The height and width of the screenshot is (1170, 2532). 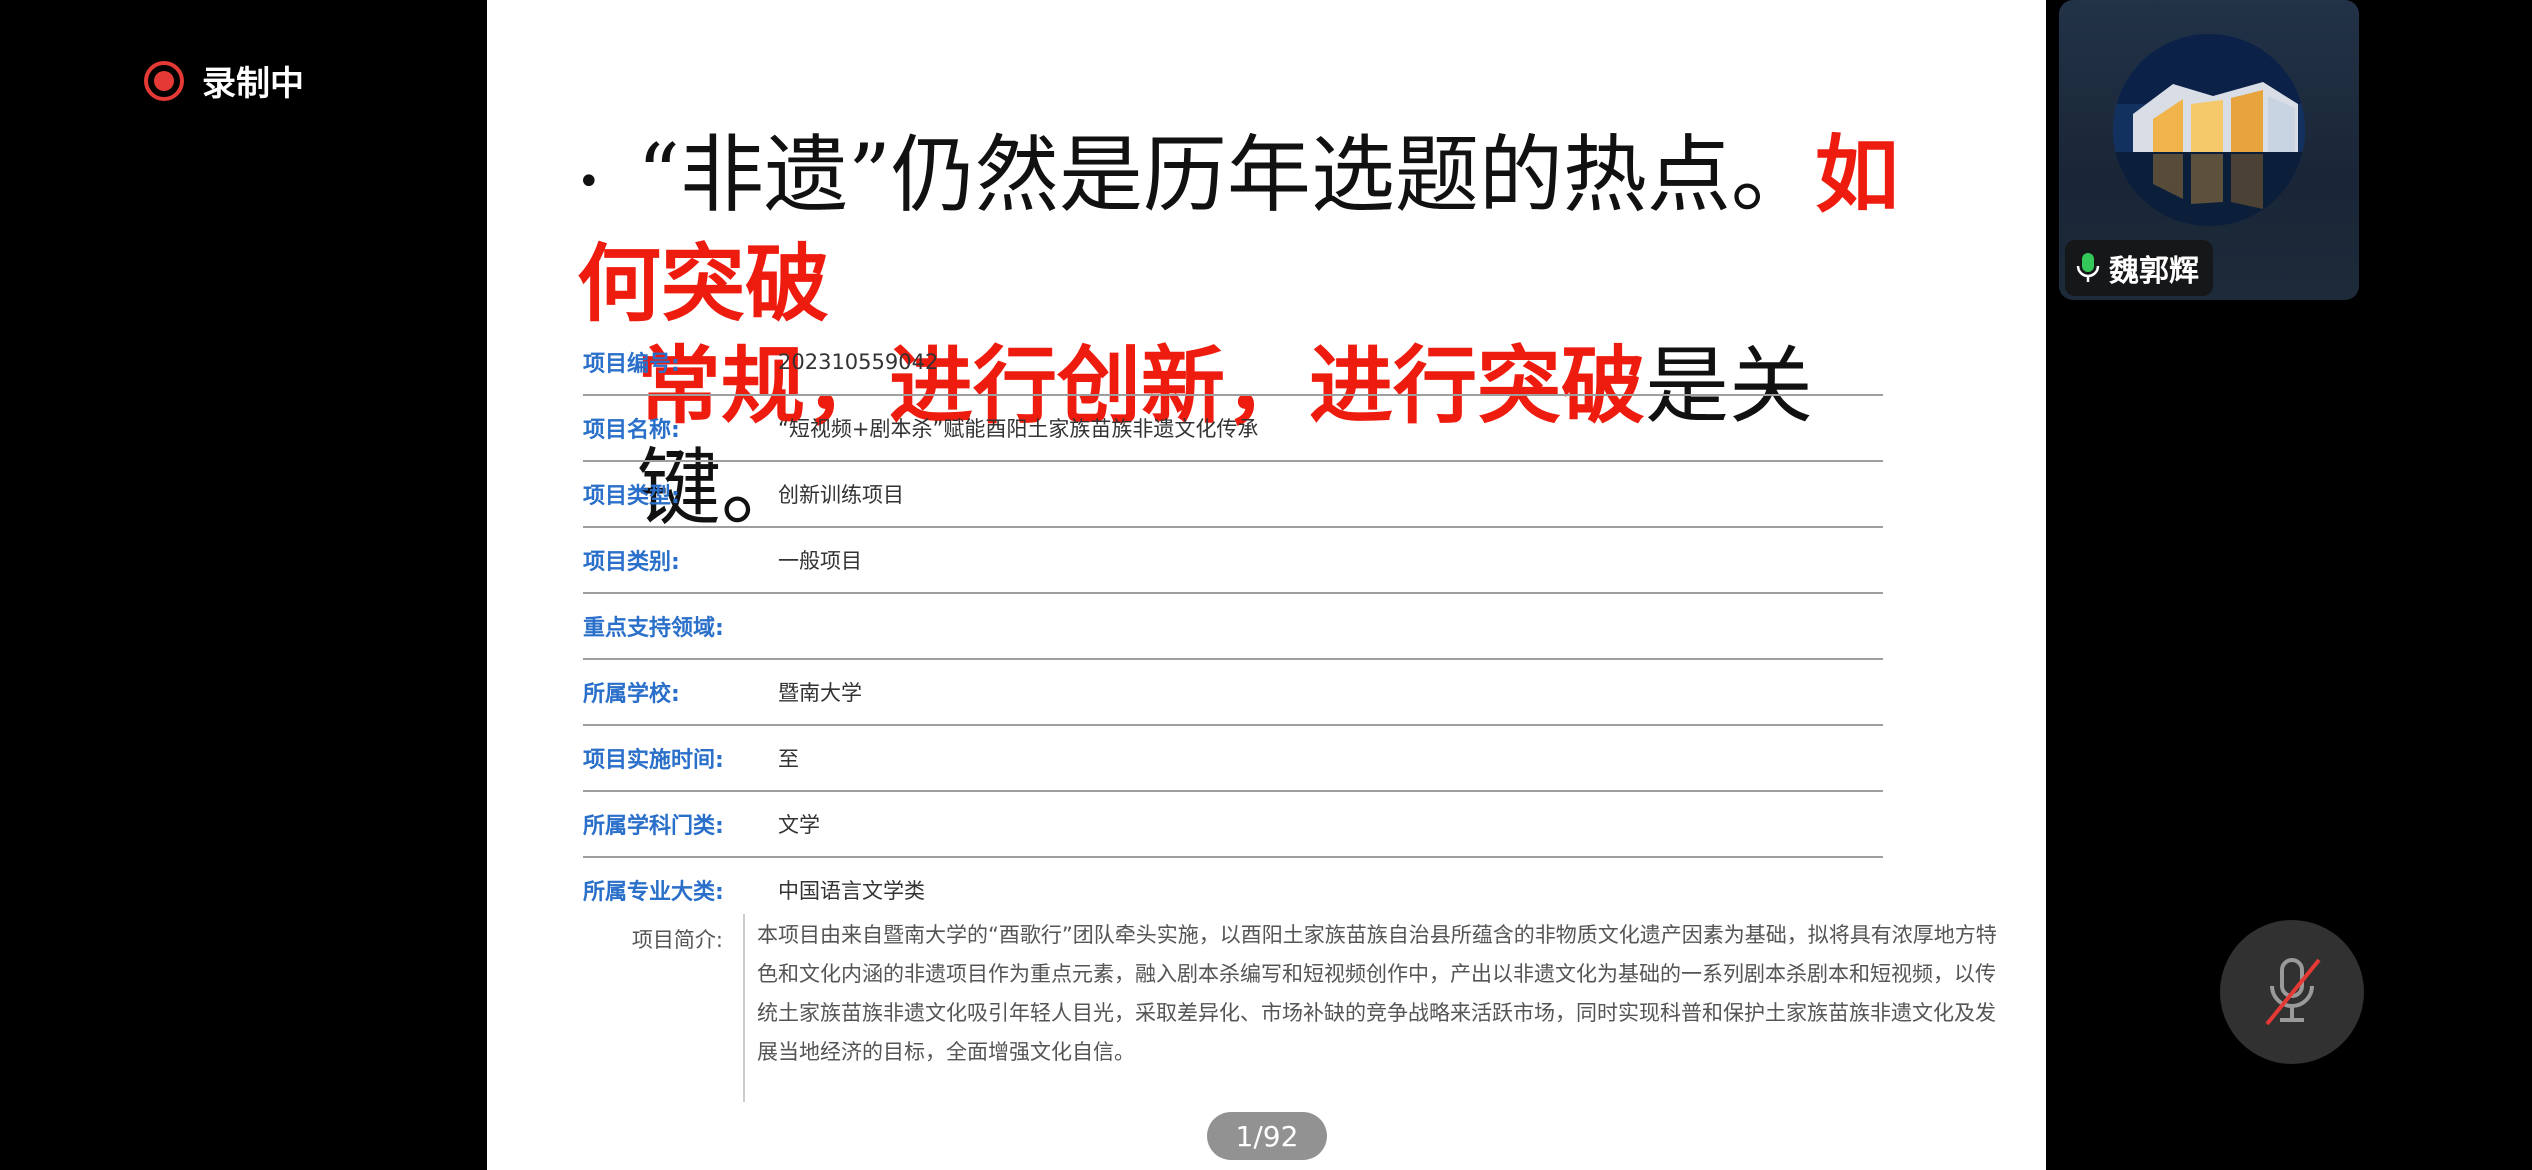 What do you see at coordinates (788, 759) in the screenshot?
I see `field-value: 至` at bounding box center [788, 759].